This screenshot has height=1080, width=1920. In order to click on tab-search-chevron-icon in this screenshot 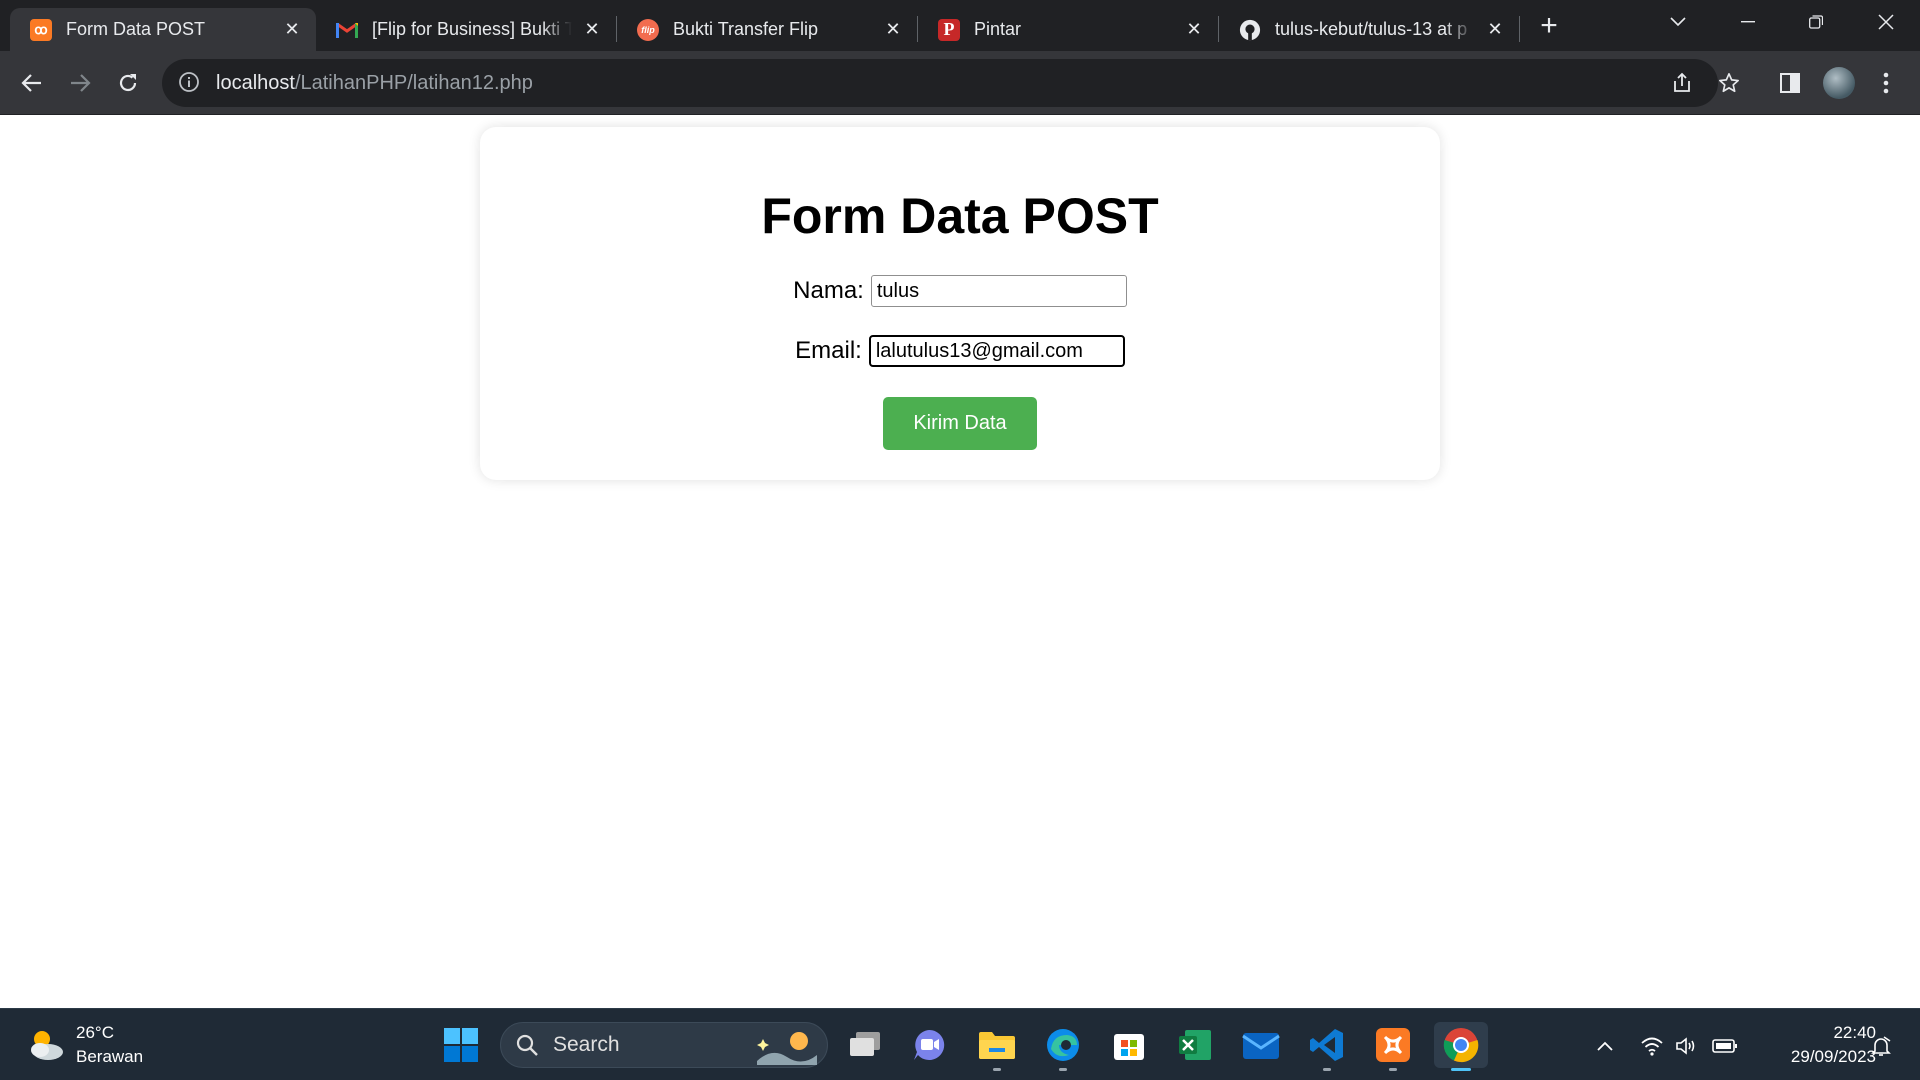, I will do `click(1678, 22)`.